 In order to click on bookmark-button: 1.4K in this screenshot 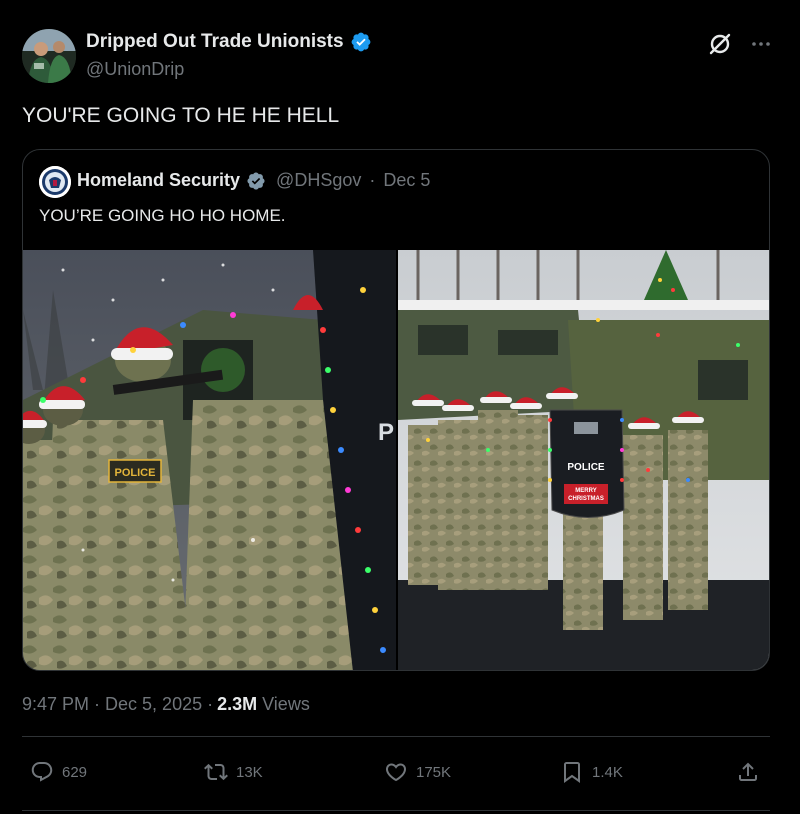, I will do `click(591, 772)`.